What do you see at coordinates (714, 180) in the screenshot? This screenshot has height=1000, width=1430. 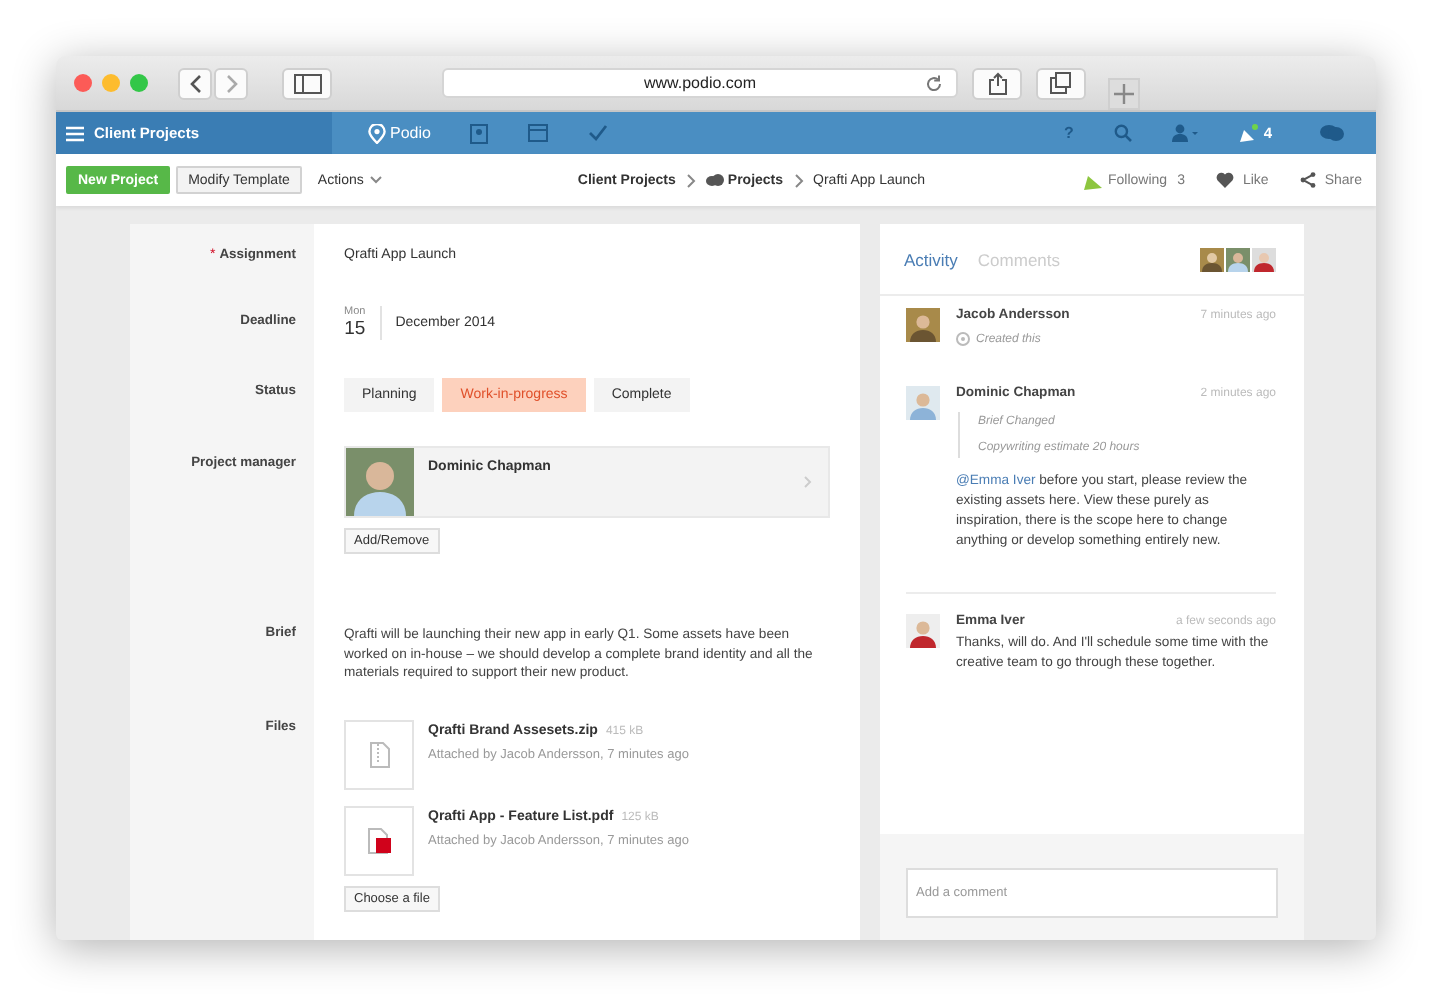 I see `cloud-icon` at bounding box center [714, 180].